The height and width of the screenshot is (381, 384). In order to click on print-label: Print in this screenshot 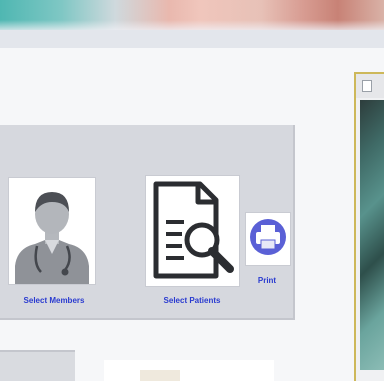, I will do `click(267, 280)`.